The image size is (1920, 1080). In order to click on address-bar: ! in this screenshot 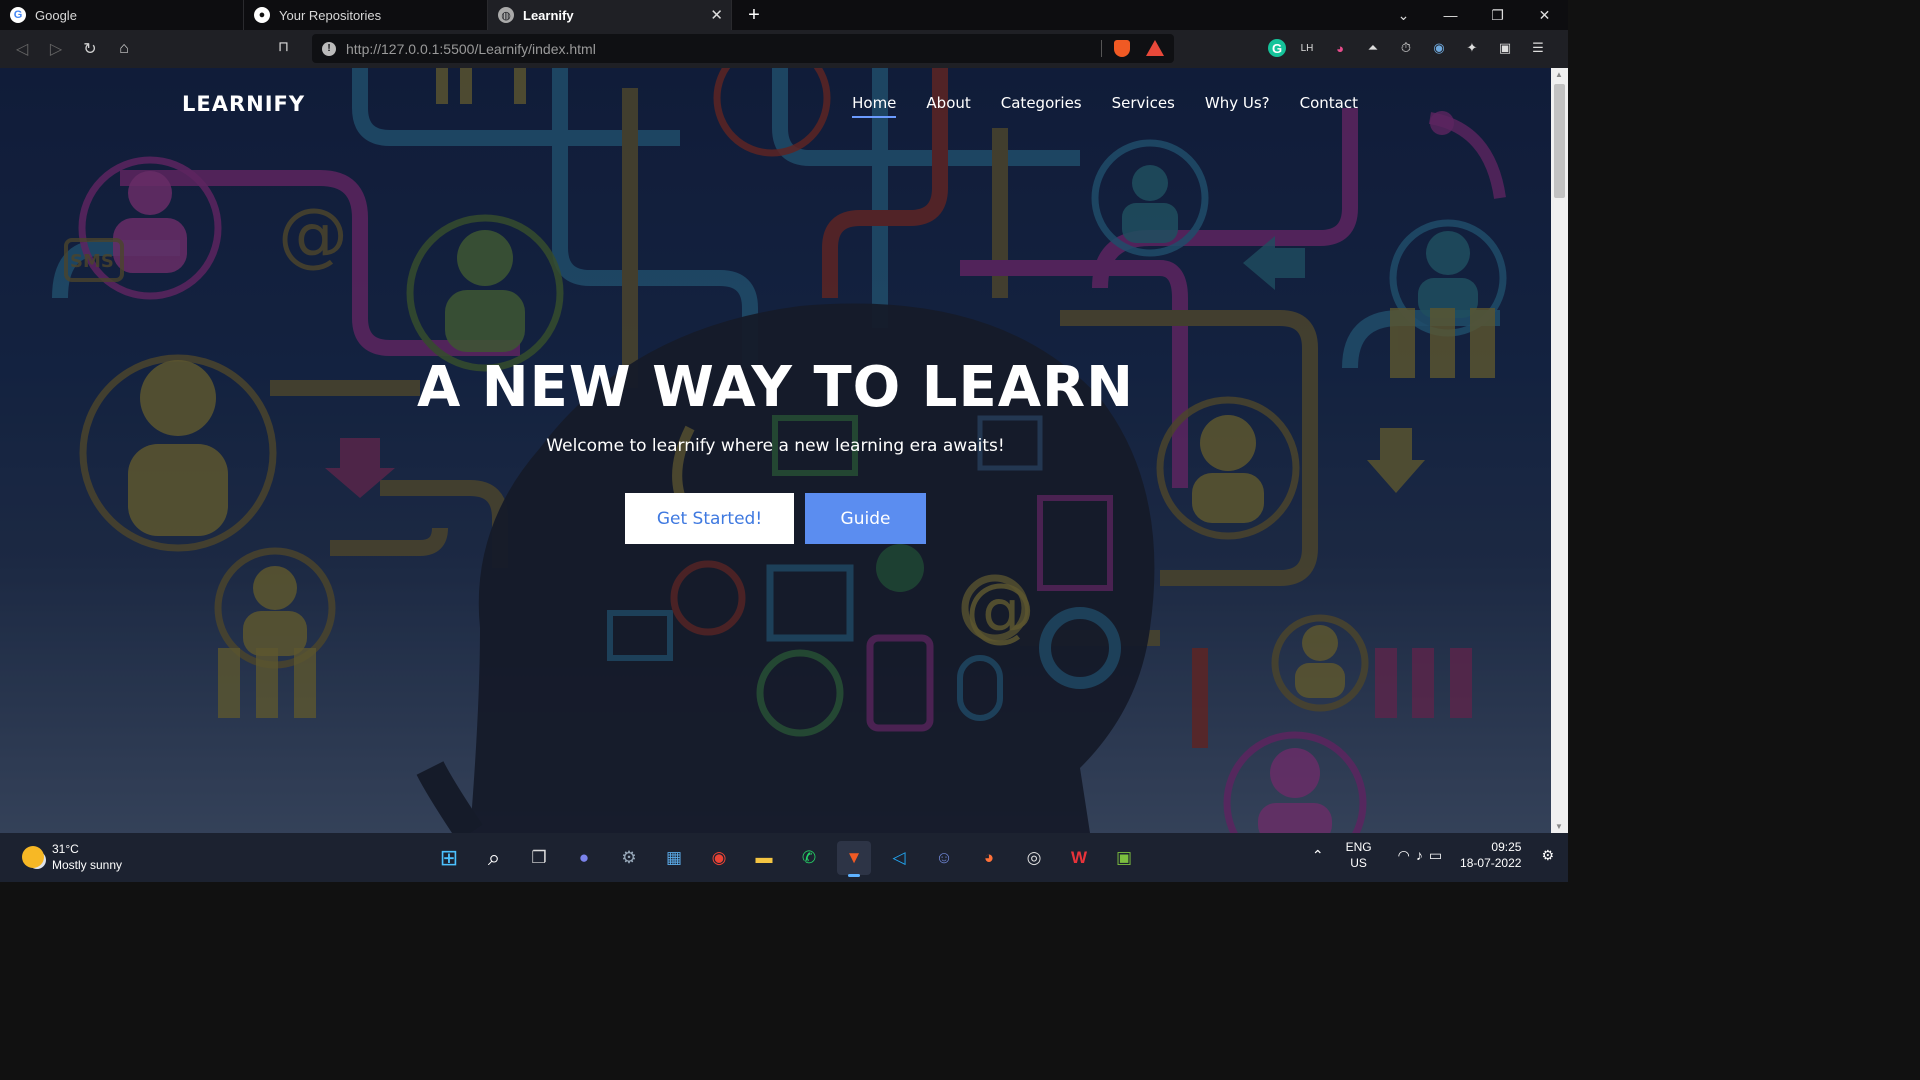, I will do `click(743, 48)`.